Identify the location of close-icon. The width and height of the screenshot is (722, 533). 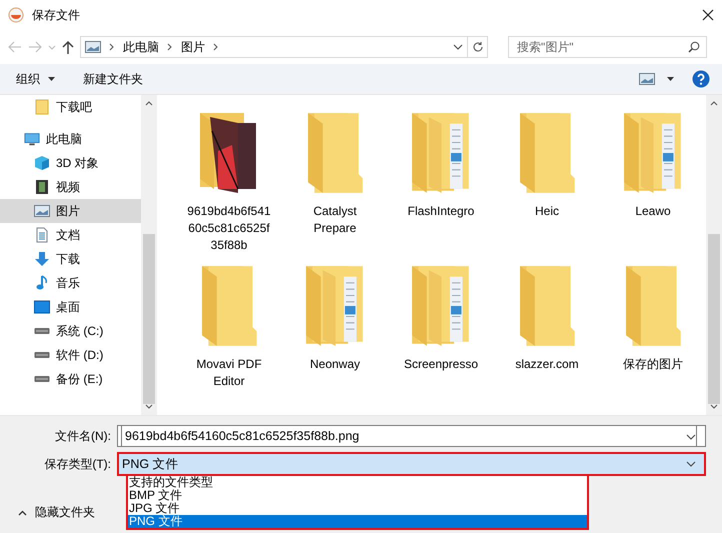
(708, 15).